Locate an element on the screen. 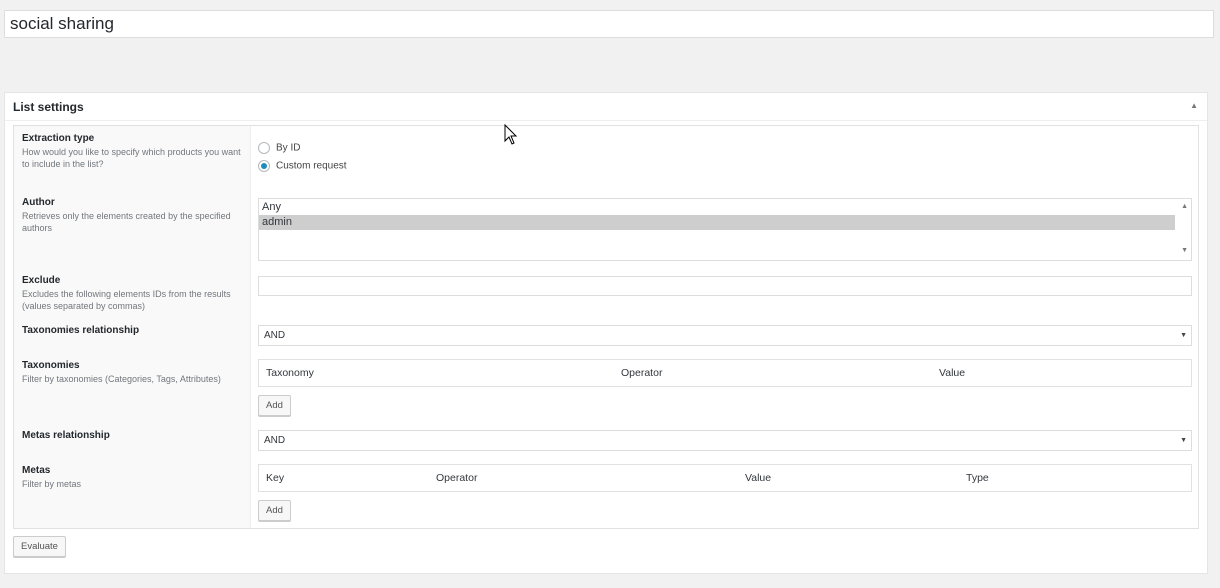 This screenshot has width=1220, height=588. postbox-header: List settings ▲ is located at coordinates (606, 107).